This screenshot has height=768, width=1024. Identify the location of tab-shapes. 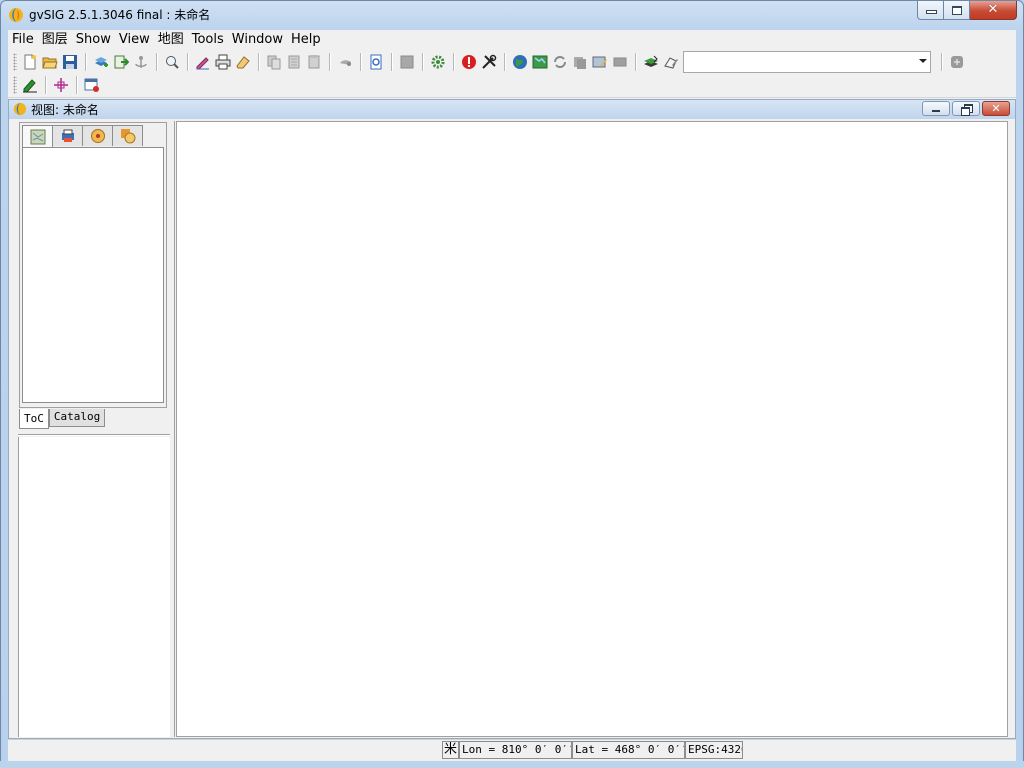
(127, 135).